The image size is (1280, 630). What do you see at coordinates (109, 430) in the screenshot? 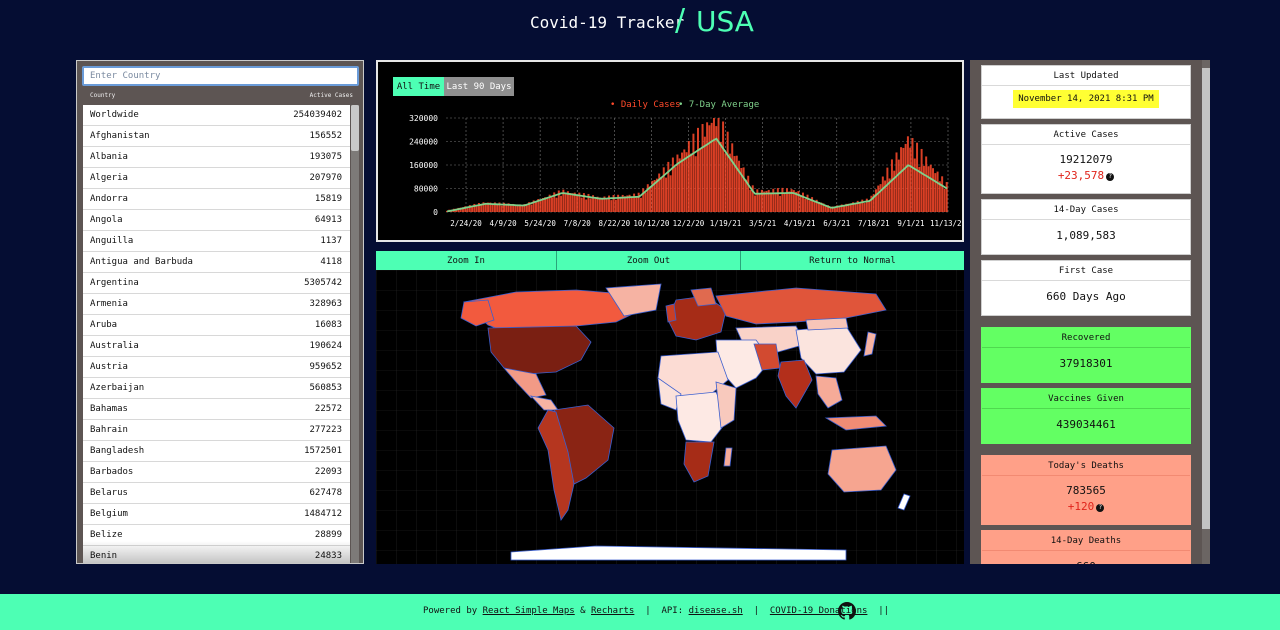
I see `country-name: Bahrain` at bounding box center [109, 430].